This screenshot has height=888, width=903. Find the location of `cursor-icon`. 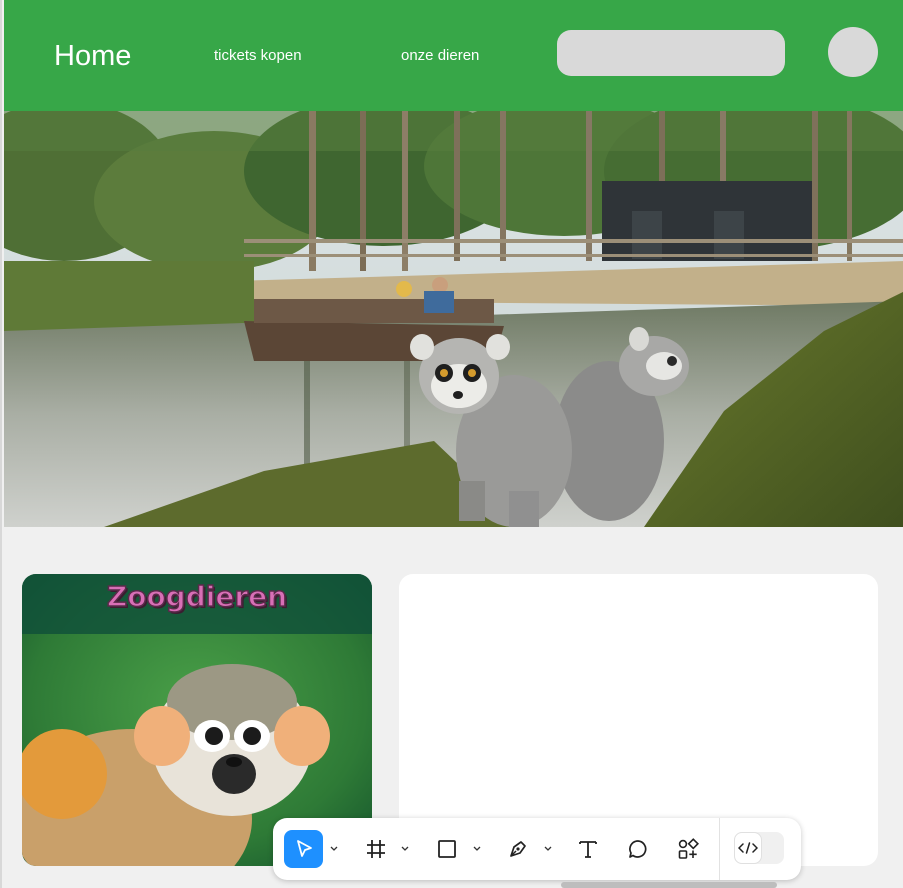

cursor-icon is located at coordinates (304, 848).